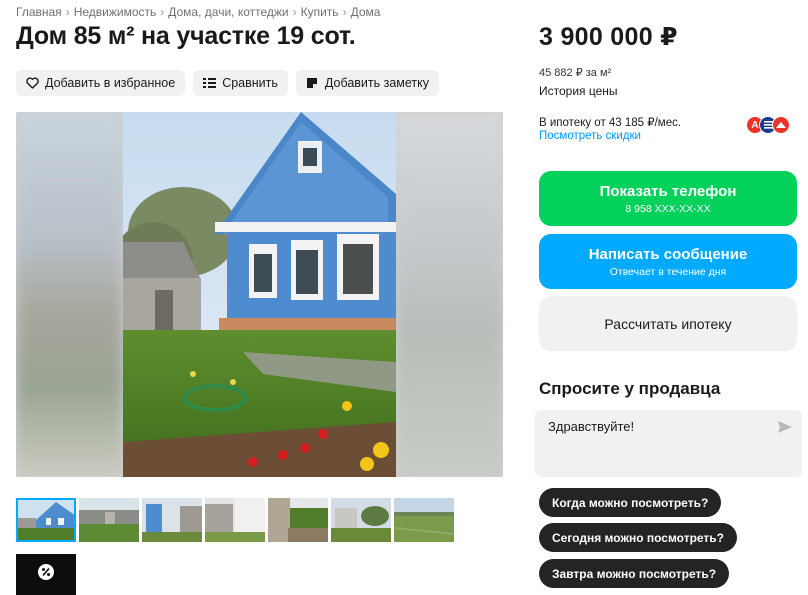 This screenshot has height=595, width=808. I want to click on compare-label: Сравнить, so click(250, 83).